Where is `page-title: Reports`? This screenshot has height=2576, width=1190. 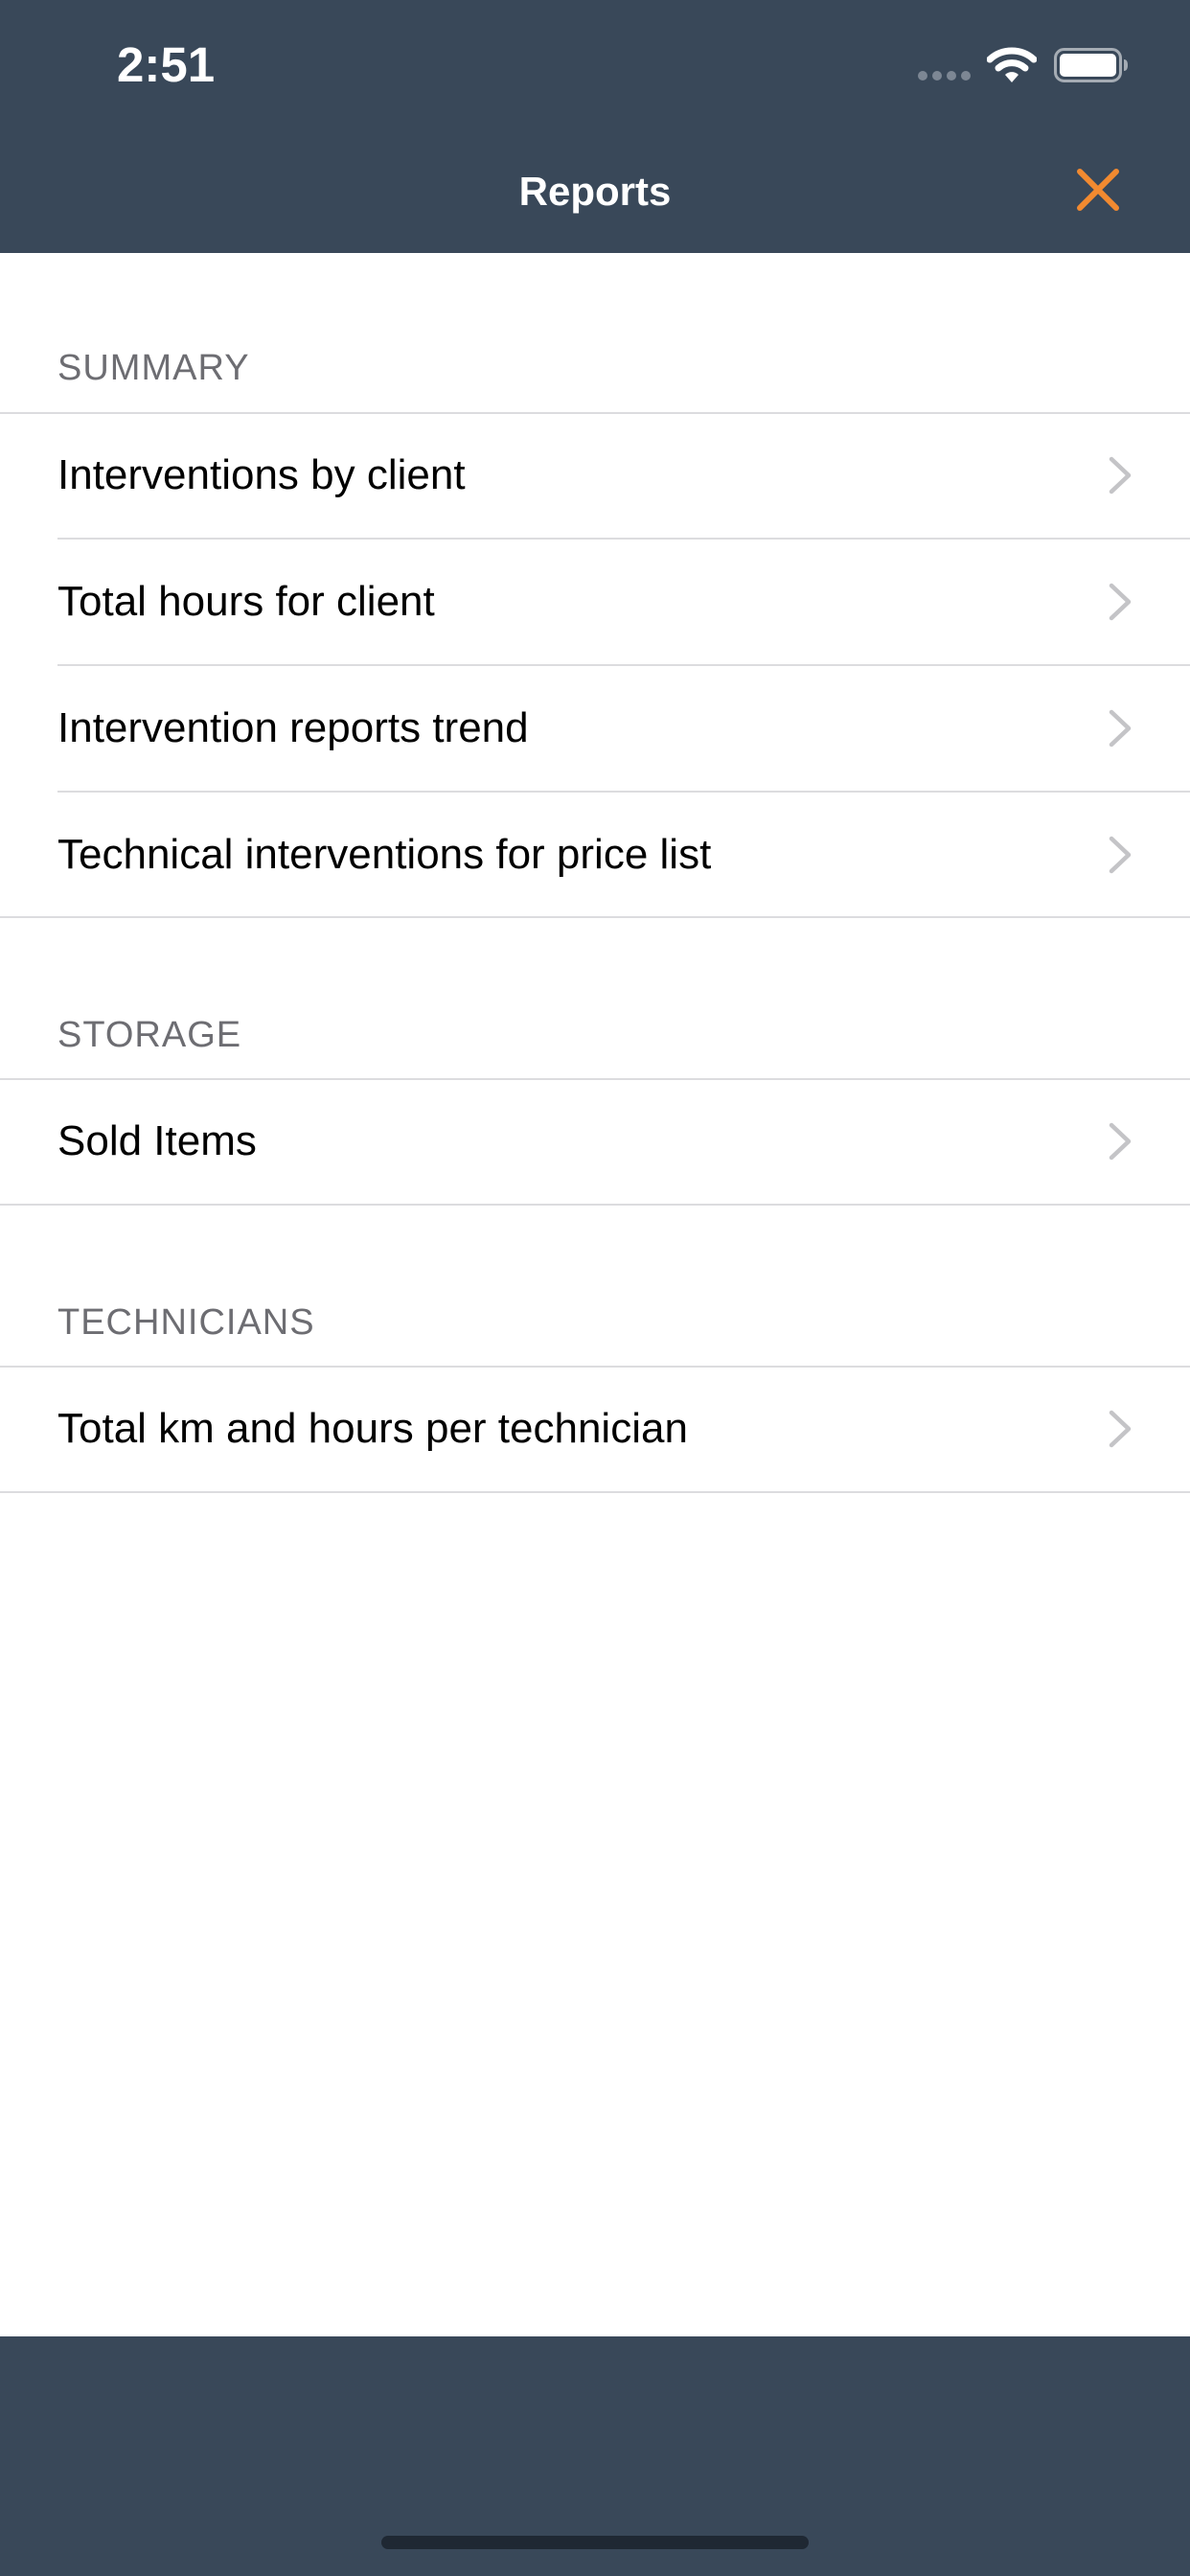
page-title: Reports is located at coordinates (595, 191).